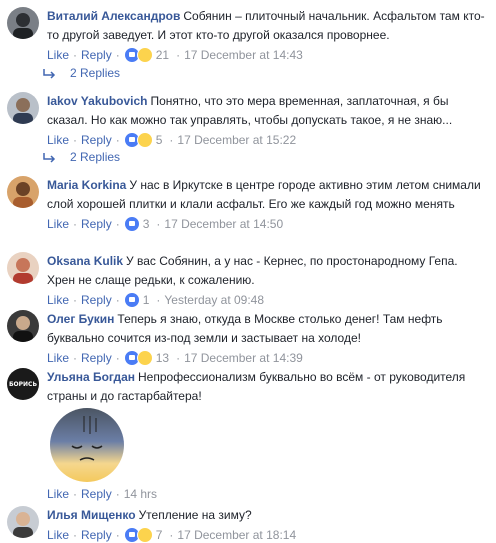 This screenshot has width=496, height=543. I want to click on comment-message: Утепление на зиму?, so click(195, 515).